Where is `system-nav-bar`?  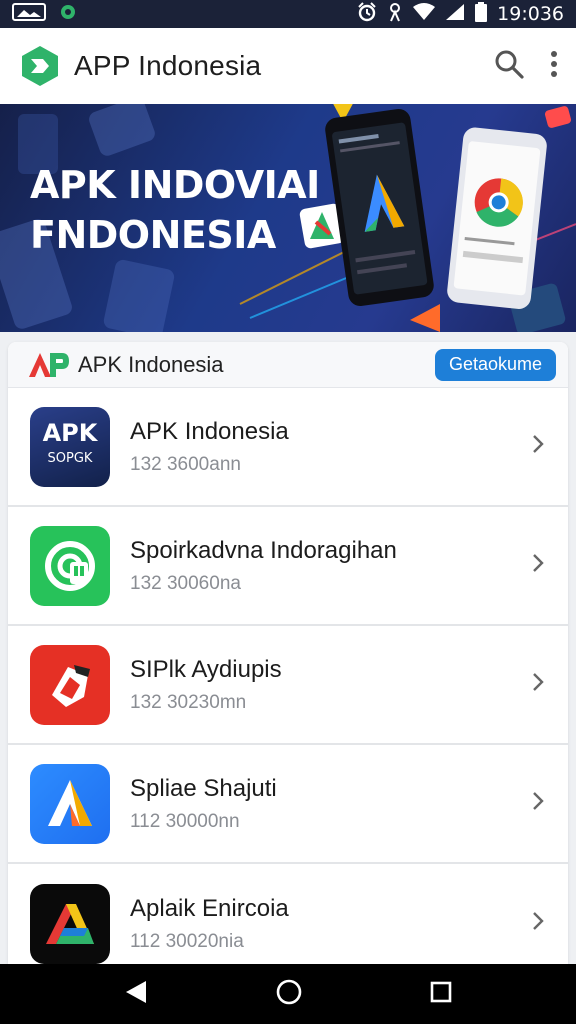
system-nav-bar is located at coordinates (288, 994).